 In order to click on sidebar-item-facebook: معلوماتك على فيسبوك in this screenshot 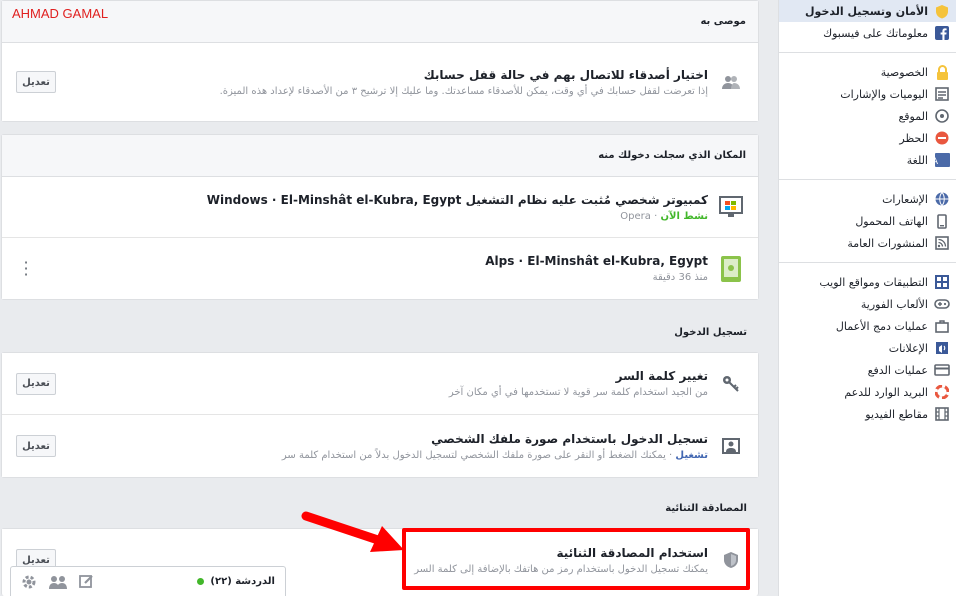, I will do `click(867, 33)`.